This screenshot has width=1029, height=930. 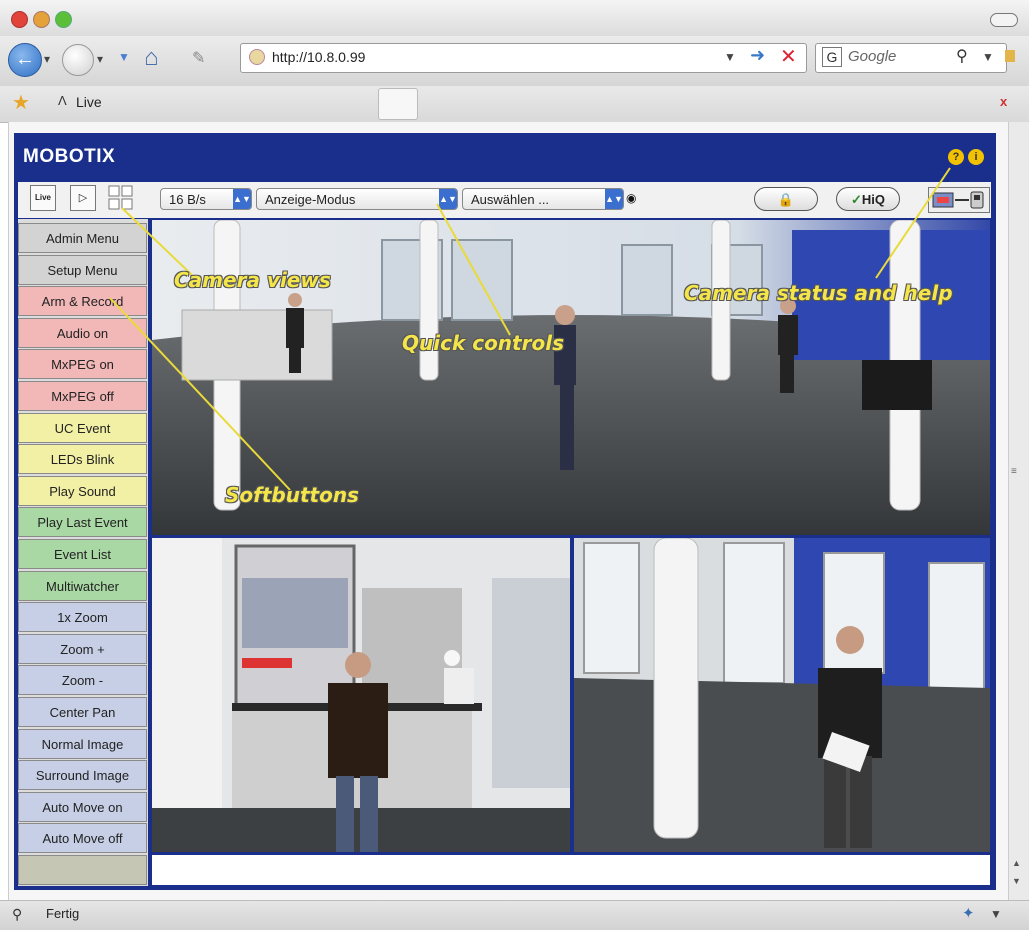 I want to click on select-action: Auswählen ... ▲▼, so click(x=543, y=199).